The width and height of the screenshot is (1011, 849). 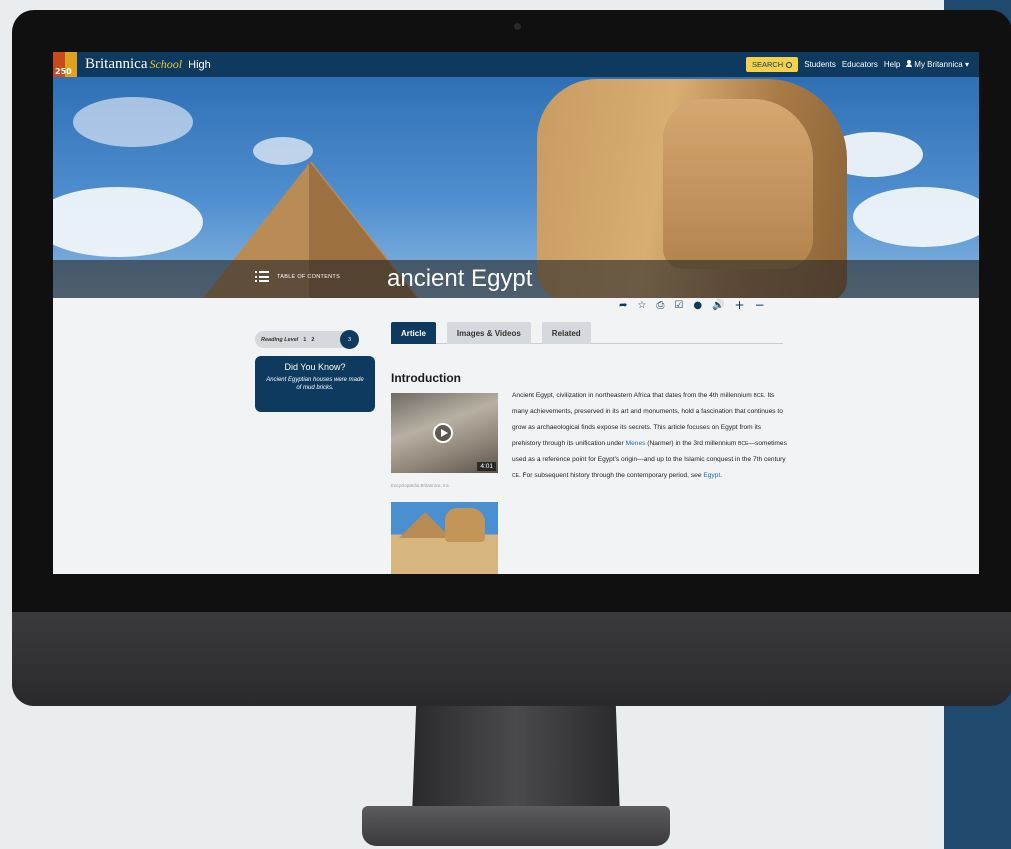 I want to click on checklist-icon: ☑, so click(x=678, y=305).